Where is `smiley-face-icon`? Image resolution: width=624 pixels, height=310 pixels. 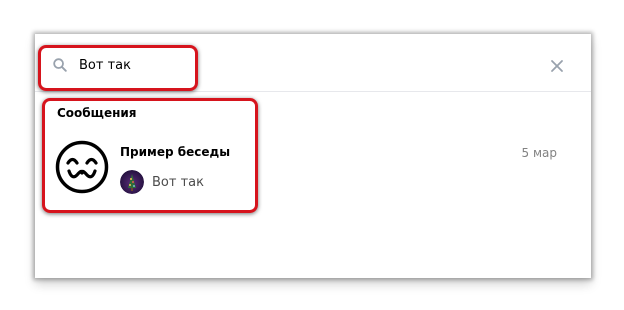 smiley-face-icon is located at coordinates (82, 167).